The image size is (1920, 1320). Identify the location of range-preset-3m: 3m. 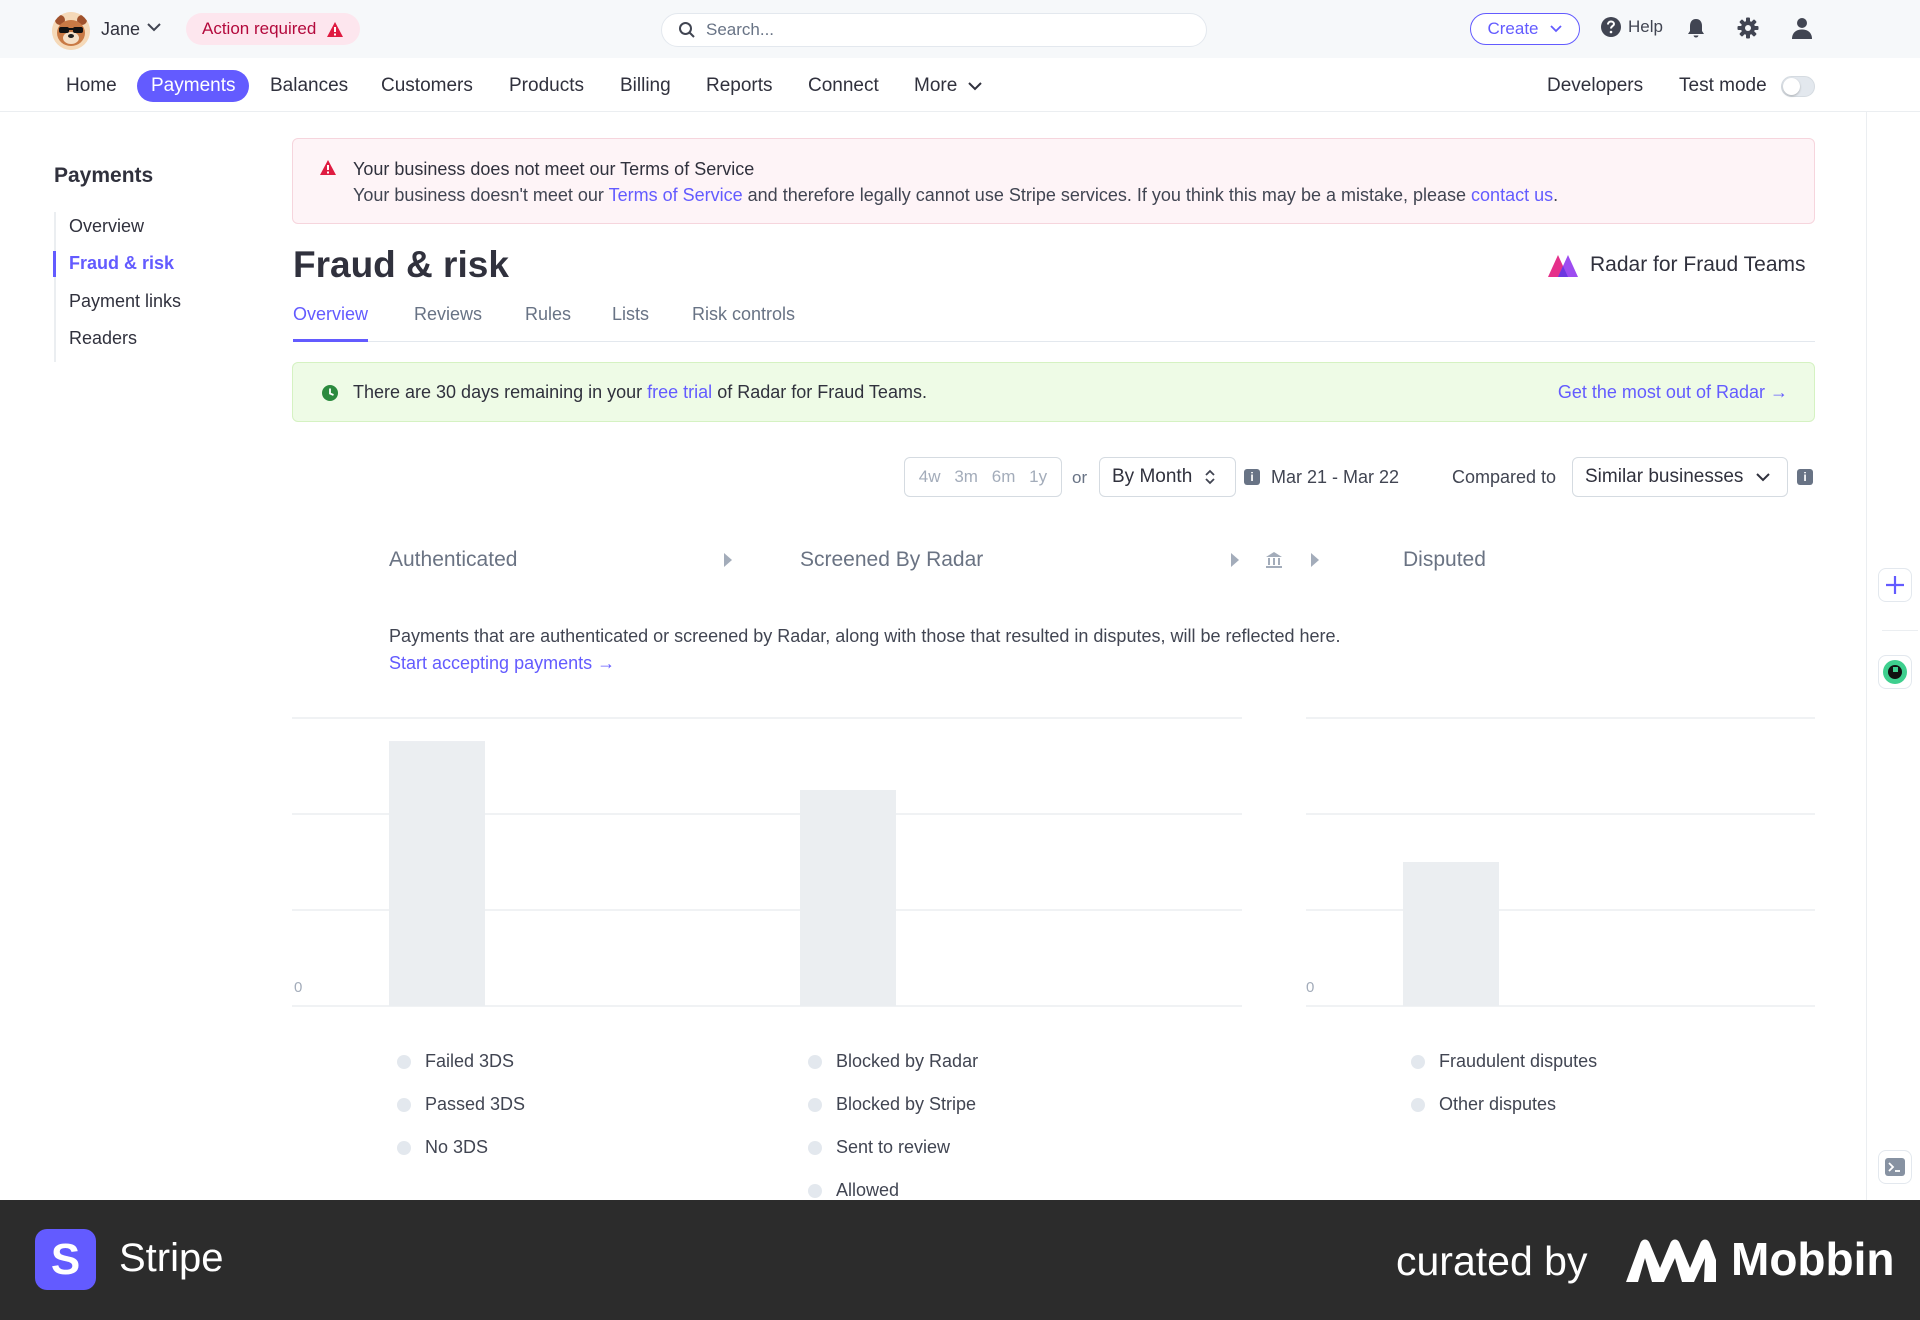
(966, 477).